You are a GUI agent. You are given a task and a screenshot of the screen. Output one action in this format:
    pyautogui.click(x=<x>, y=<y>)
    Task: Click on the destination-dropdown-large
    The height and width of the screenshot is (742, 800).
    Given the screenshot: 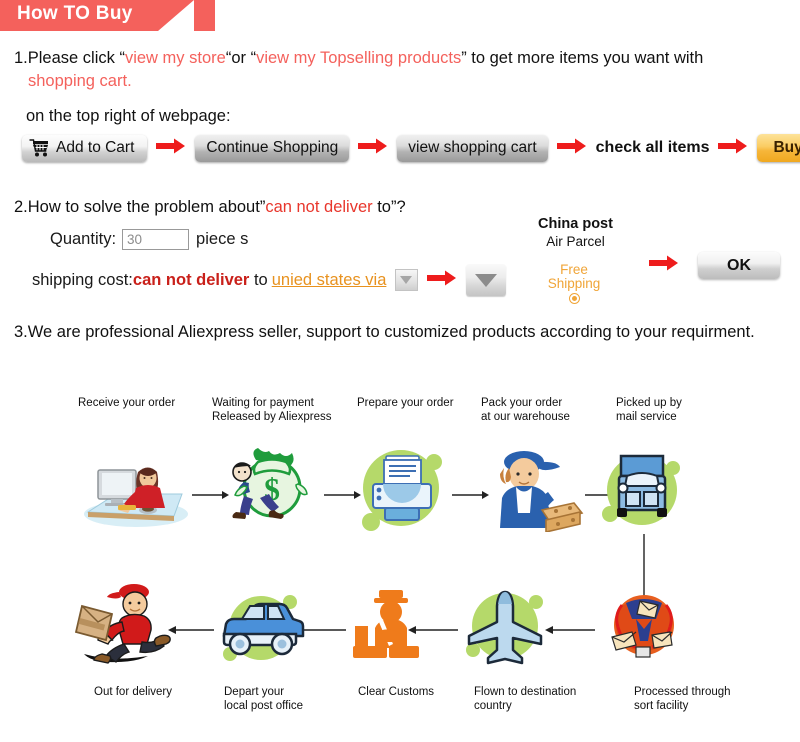 What is the action you would take?
    pyautogui.click(x=486, y=280)
    